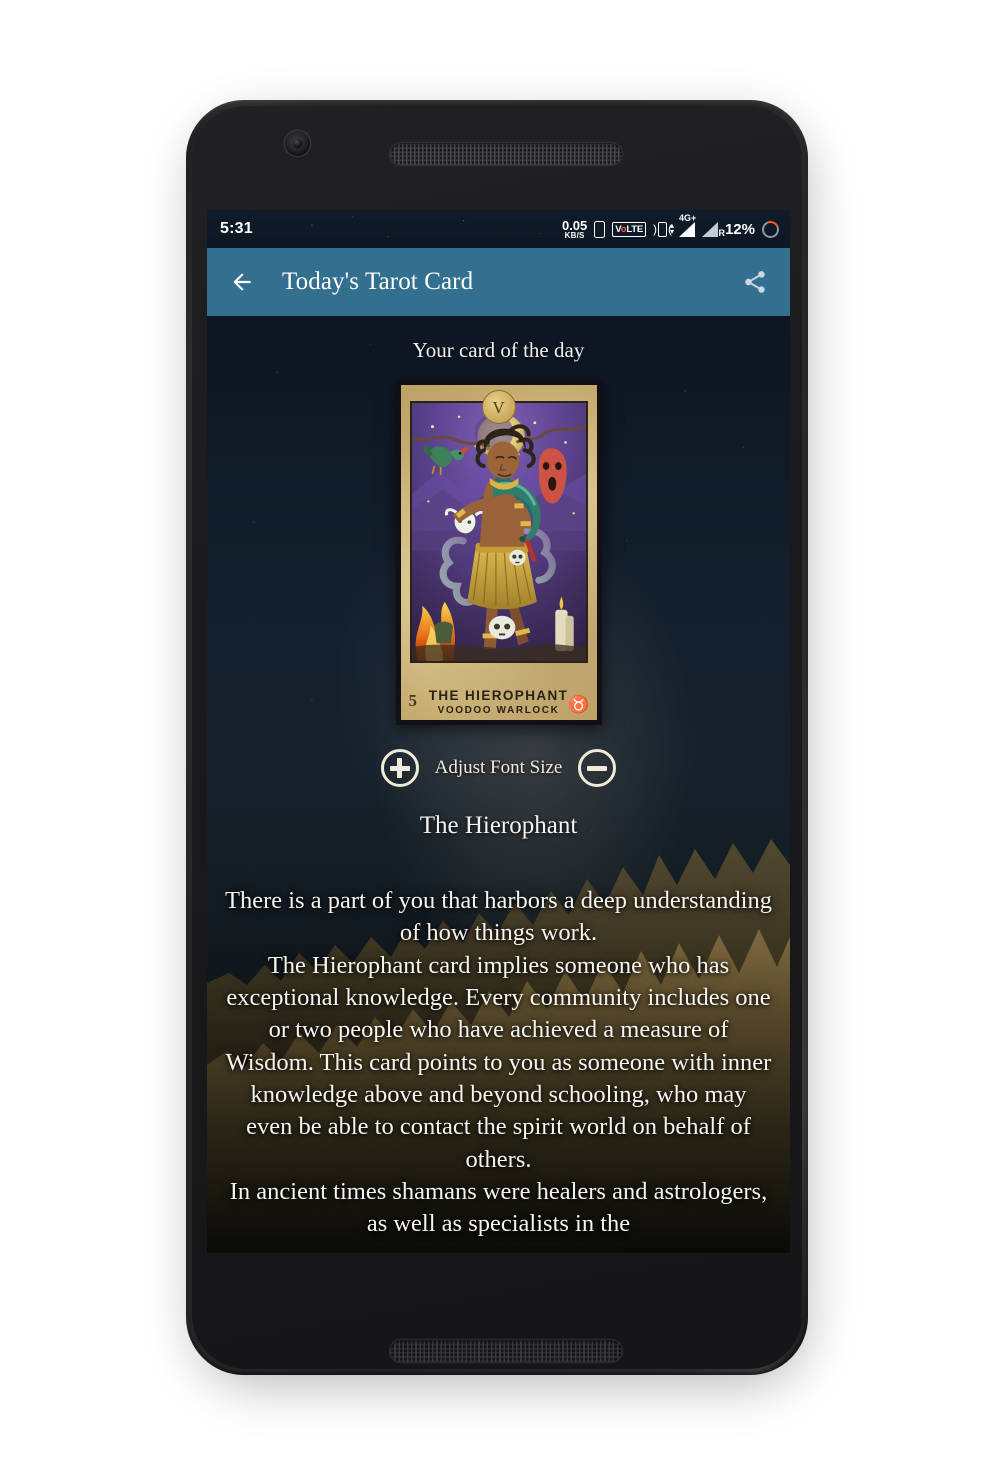  I want to click on tarot-card-artwork, so click(498, 532).